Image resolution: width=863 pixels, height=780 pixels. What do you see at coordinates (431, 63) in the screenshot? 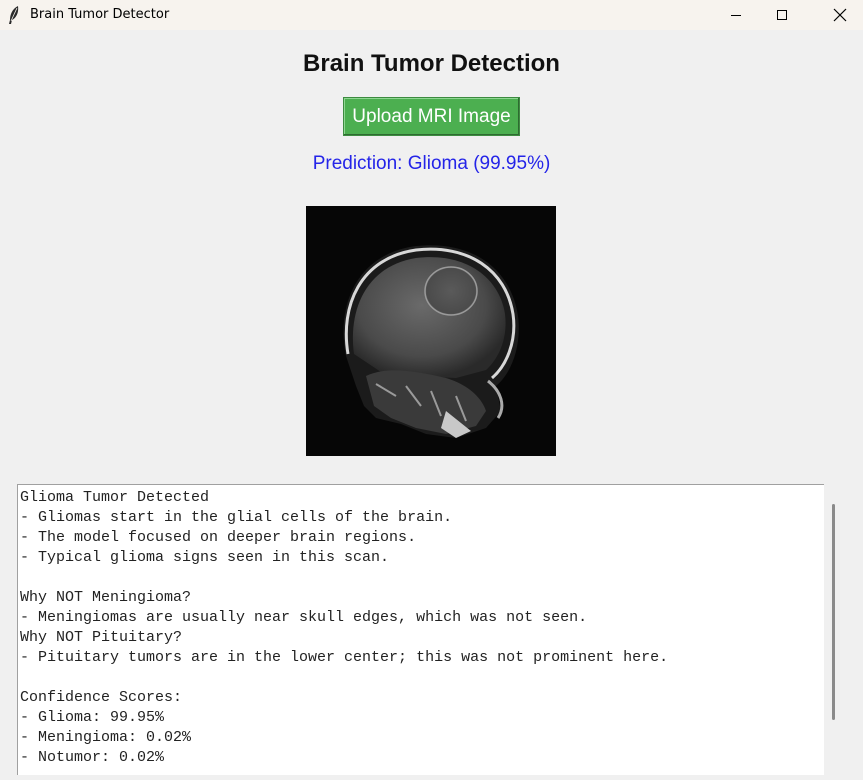
I see `page-title: Brain Tumor Detection` at bounding box center [431, 63].